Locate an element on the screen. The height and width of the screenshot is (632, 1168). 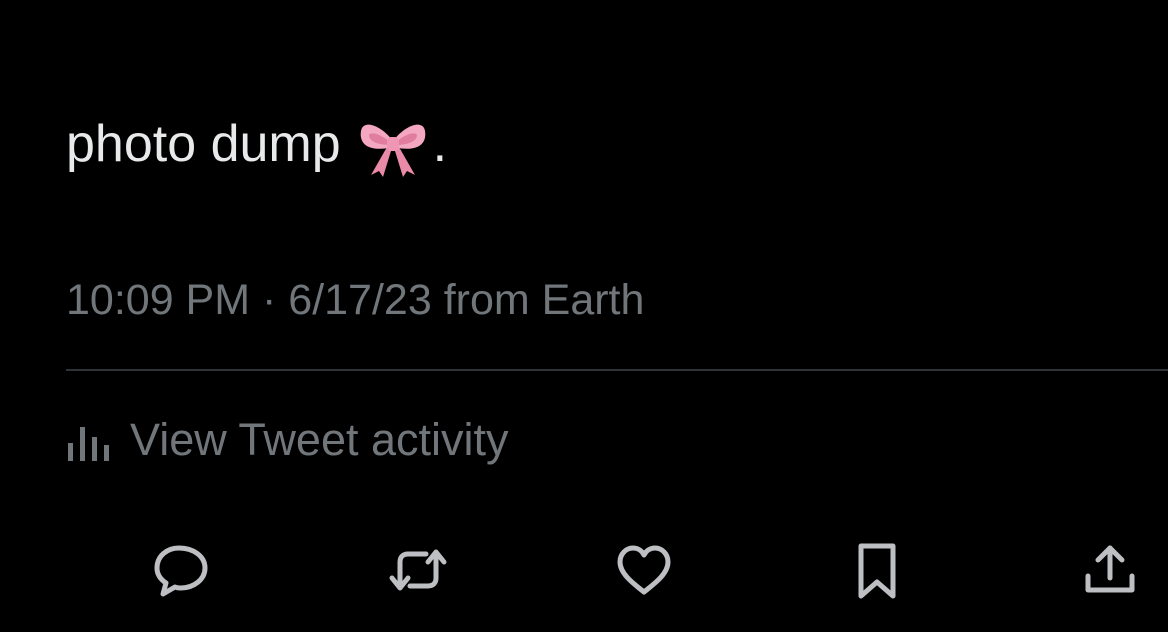
bookmark-icon is located at coordinates (877, 571).